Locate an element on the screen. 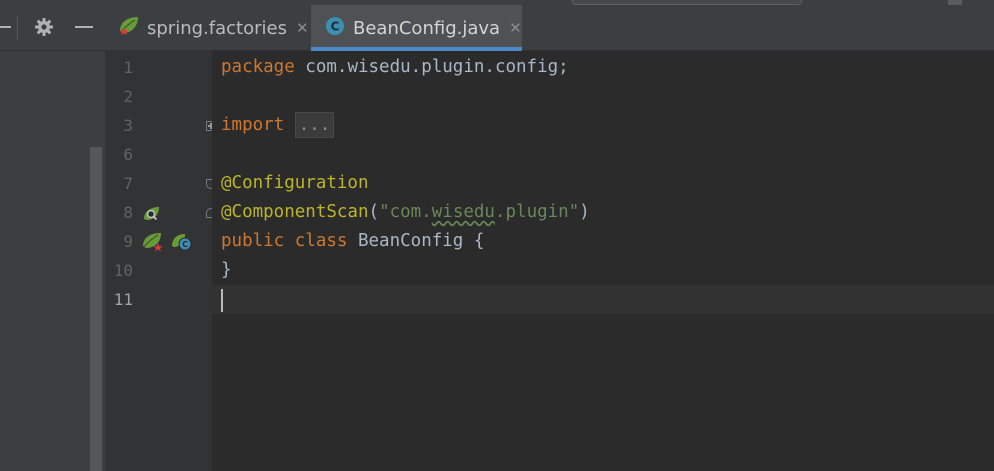 The image size is (994, 471). string-literal: "com. is located at coordinates (405, 212).